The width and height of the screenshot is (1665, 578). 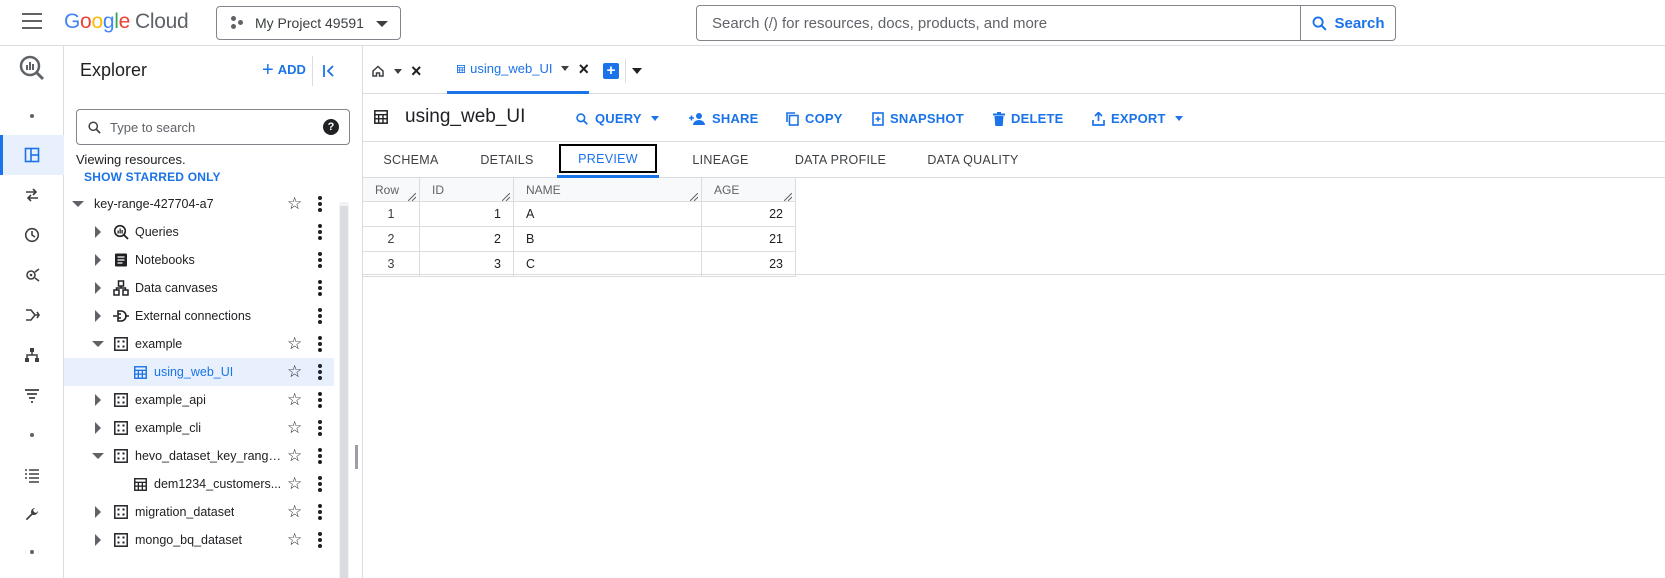 I want to click on column-header: ID, so click(x=467, y=190).